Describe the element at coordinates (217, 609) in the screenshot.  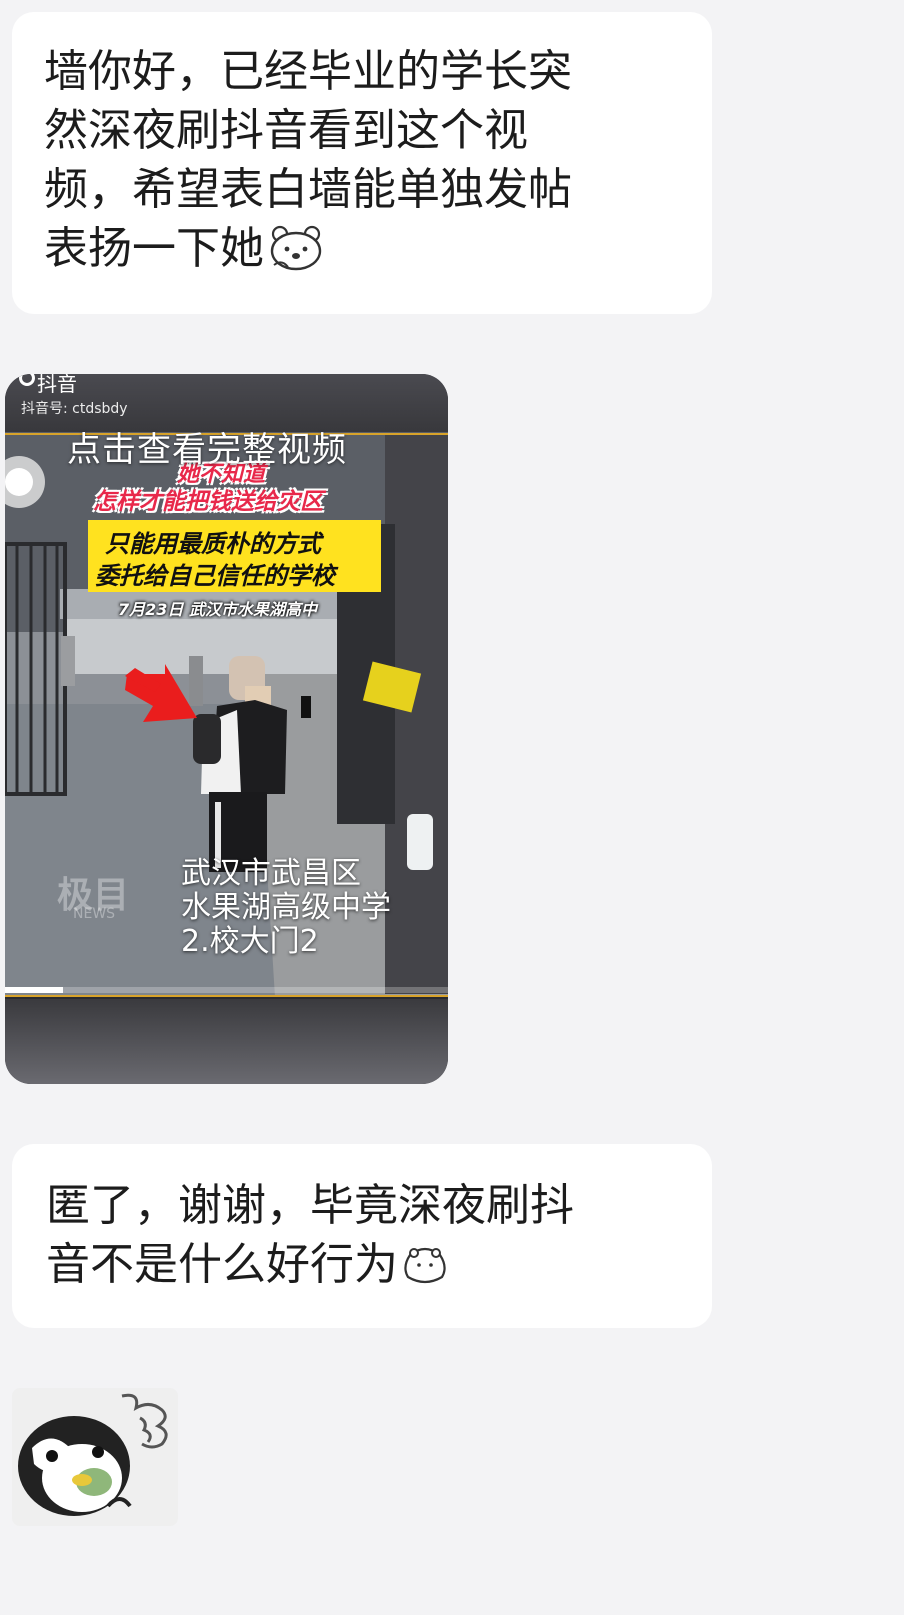
I see `caption-date: 7月23日 武汉市水果湖高中` at that location.